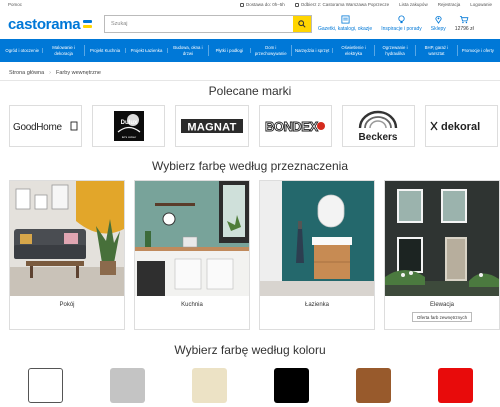 The width and height of the screenshot is (500, 407). I want to click on flyers-link: Gazetki, katalogi, okazje, so click(345, 23).